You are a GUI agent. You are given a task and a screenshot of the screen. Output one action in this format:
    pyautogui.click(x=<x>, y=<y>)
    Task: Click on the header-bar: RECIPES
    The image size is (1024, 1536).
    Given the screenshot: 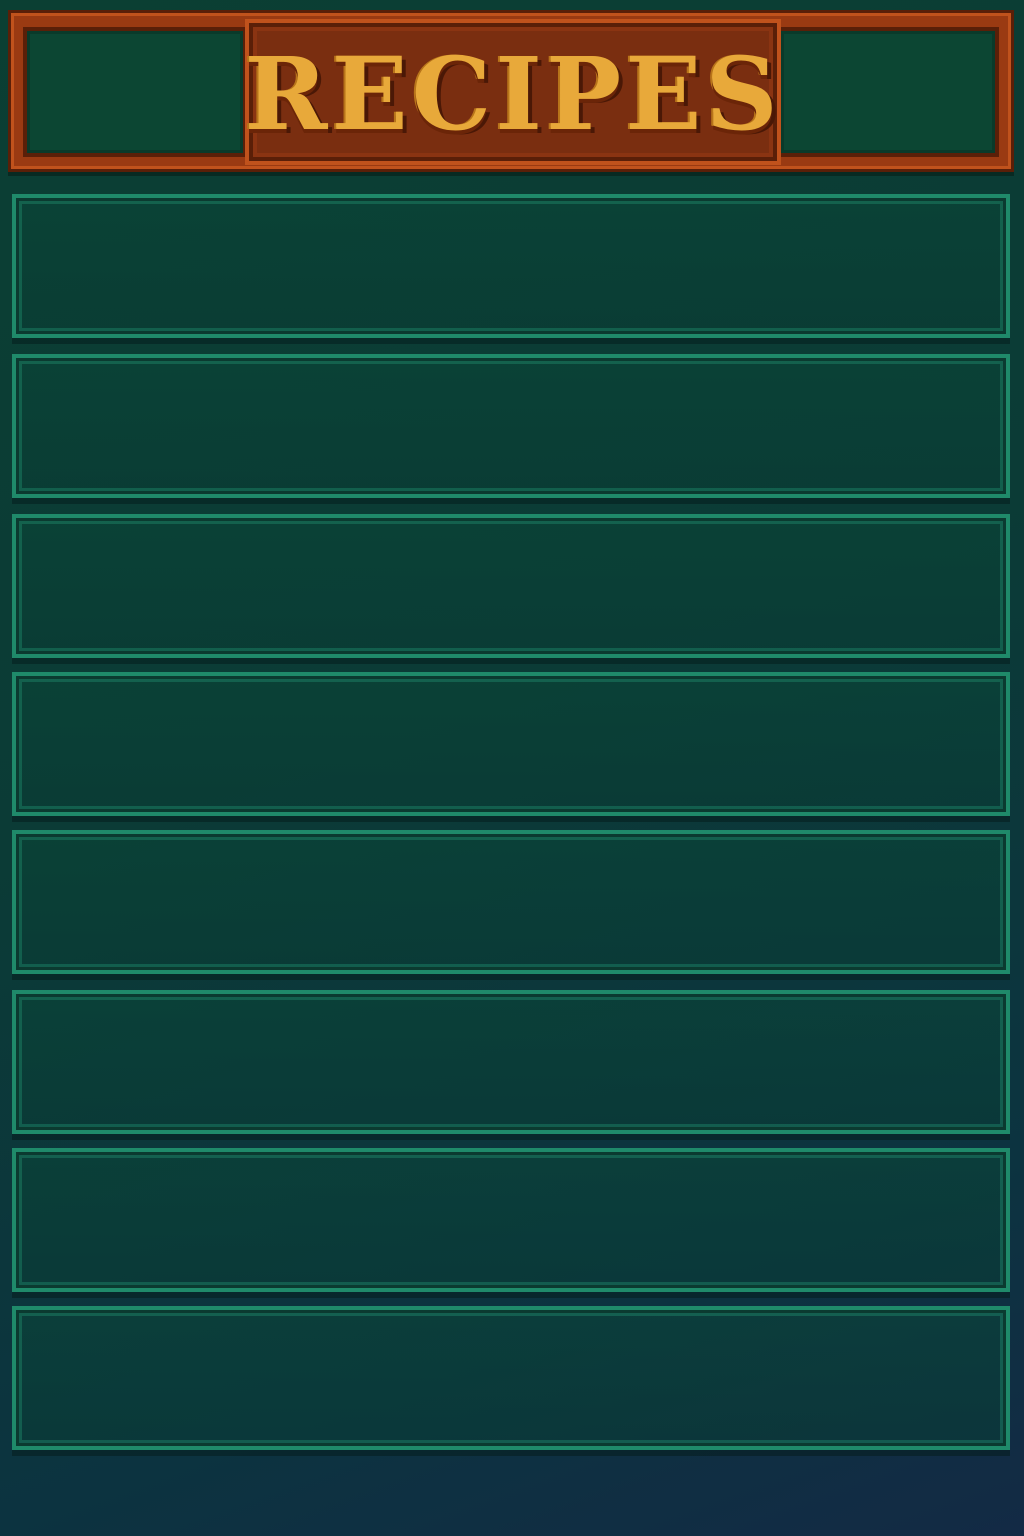 What is the action you would take?
    pyautogui.click(x=511, y=91)
    